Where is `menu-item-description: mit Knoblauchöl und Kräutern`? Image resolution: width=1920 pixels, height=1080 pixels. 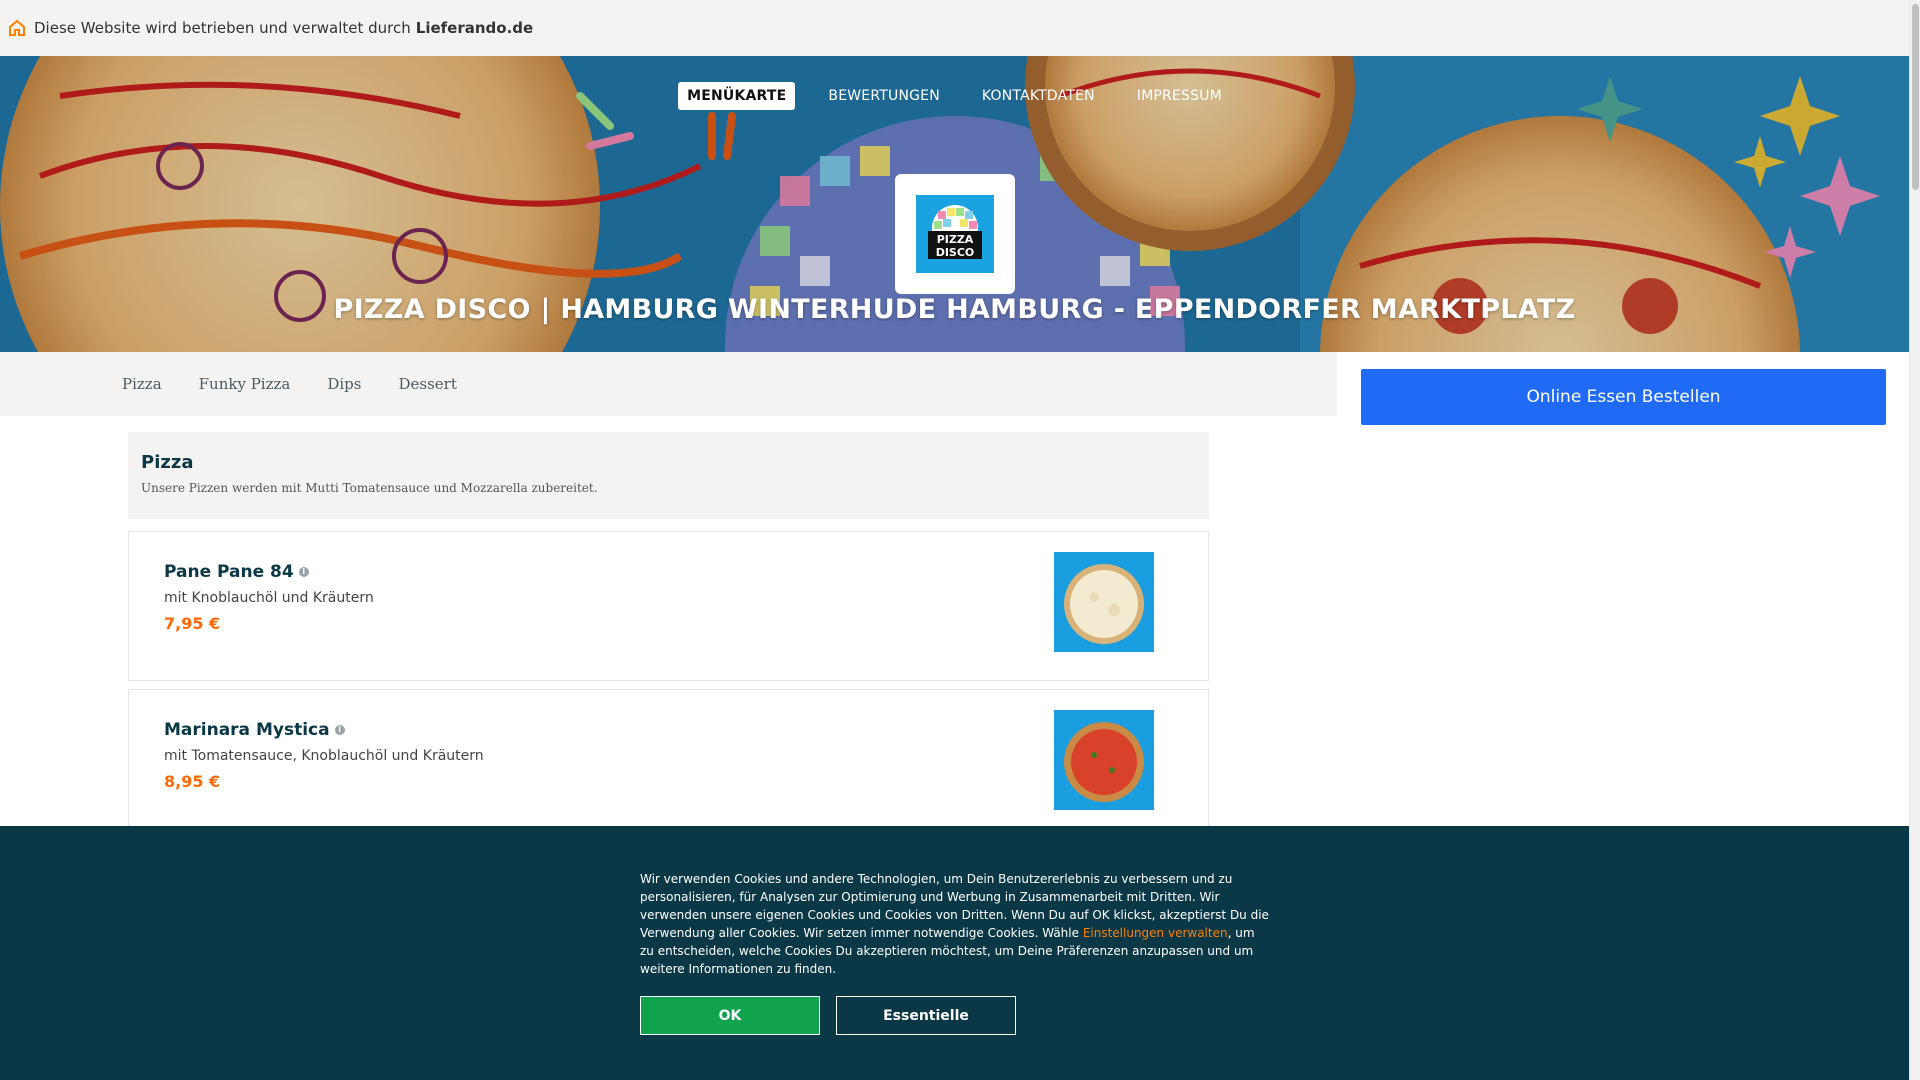 menu-item-description: mit Knoblauchöl und Kräutern is located at coordinates (269, 598).